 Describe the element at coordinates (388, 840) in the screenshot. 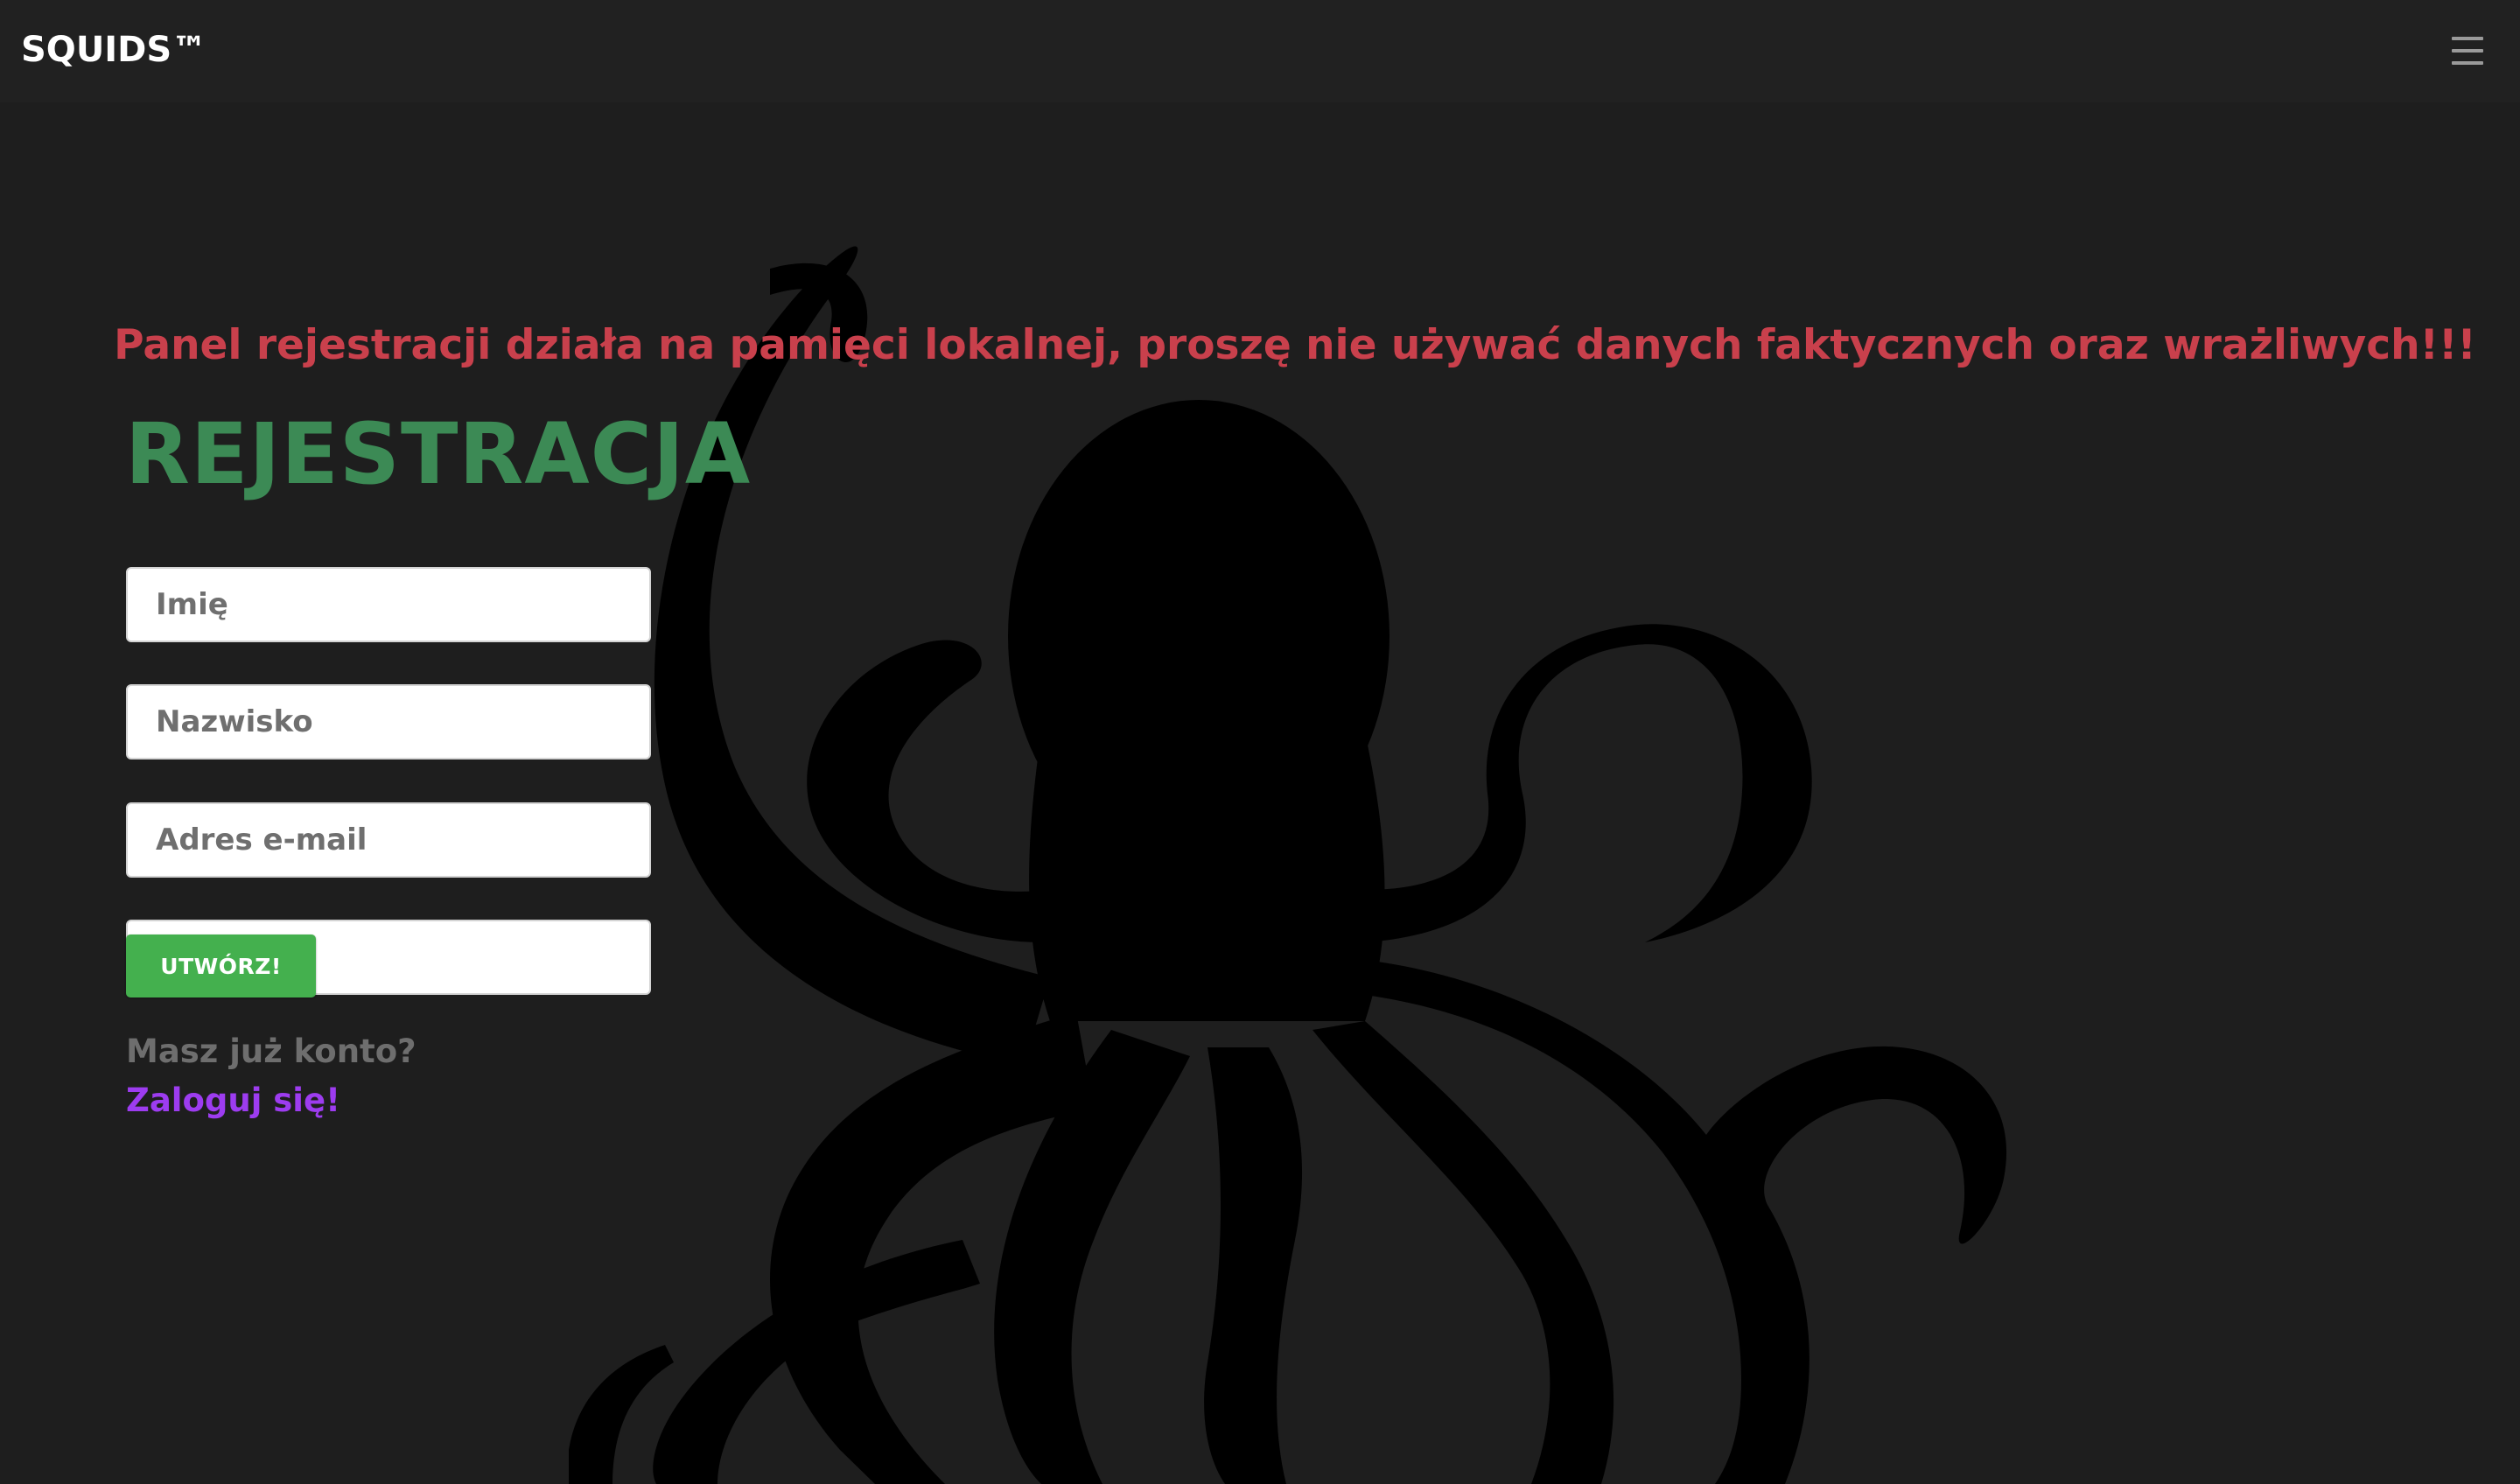

I see `email-input` at that location.